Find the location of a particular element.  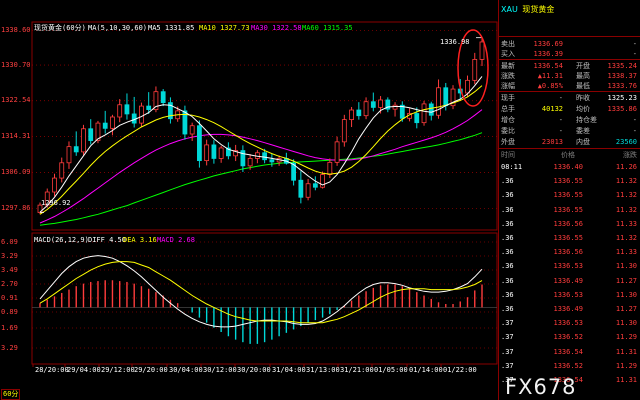

quote-label-right: 持仓差 is located at coordinates (586, 120).